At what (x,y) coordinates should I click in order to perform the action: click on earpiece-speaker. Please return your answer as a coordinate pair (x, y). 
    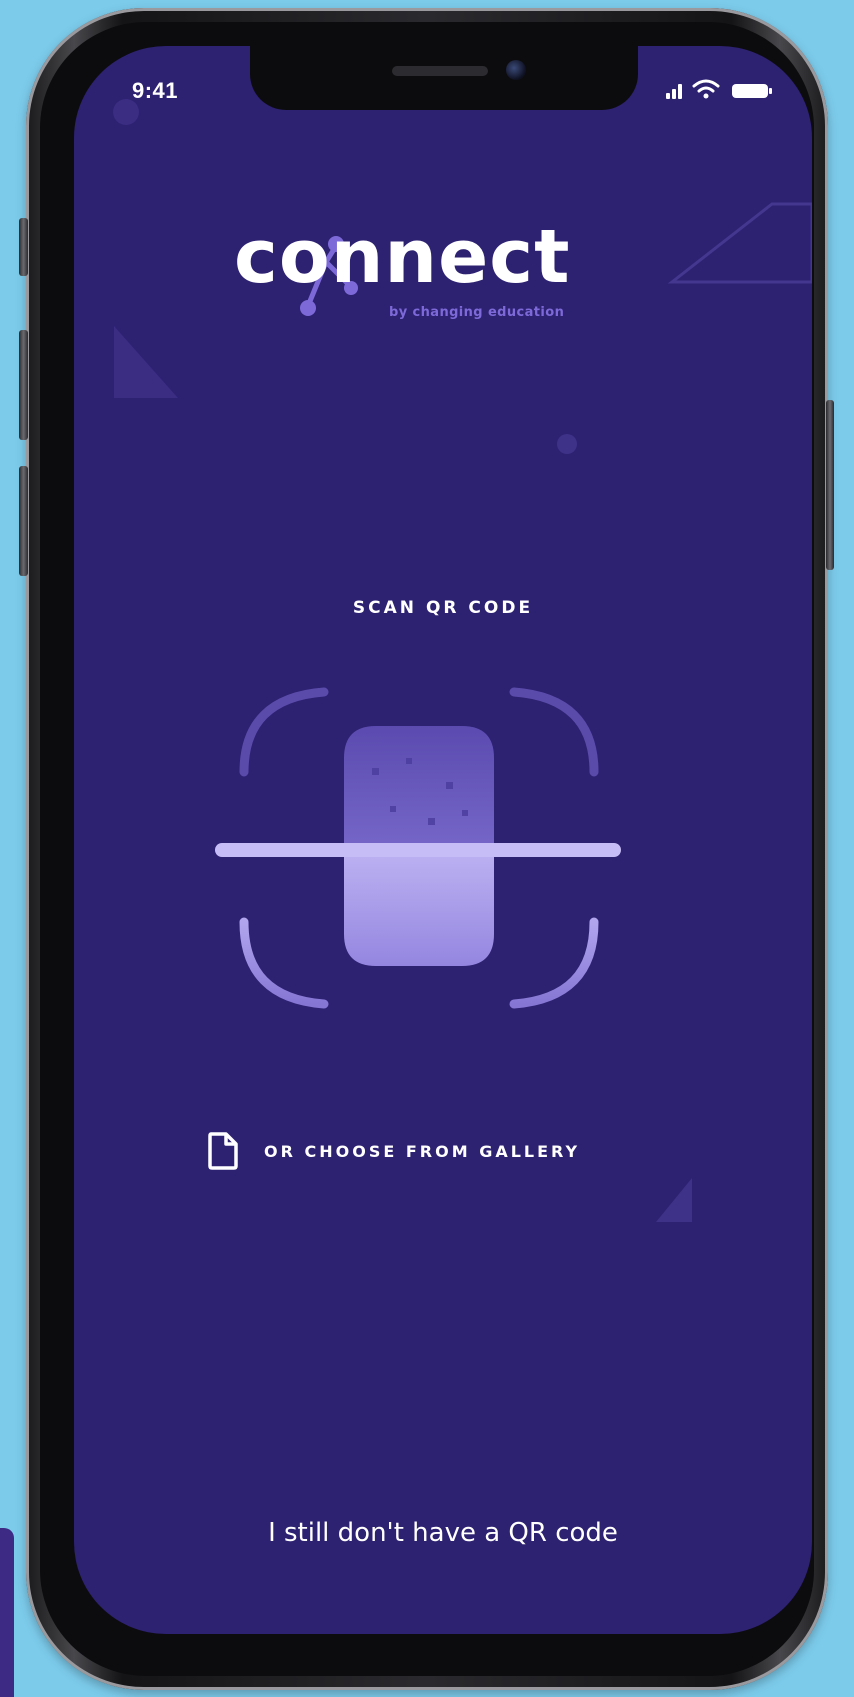
    Looking at the image, I should click on (440, 71).